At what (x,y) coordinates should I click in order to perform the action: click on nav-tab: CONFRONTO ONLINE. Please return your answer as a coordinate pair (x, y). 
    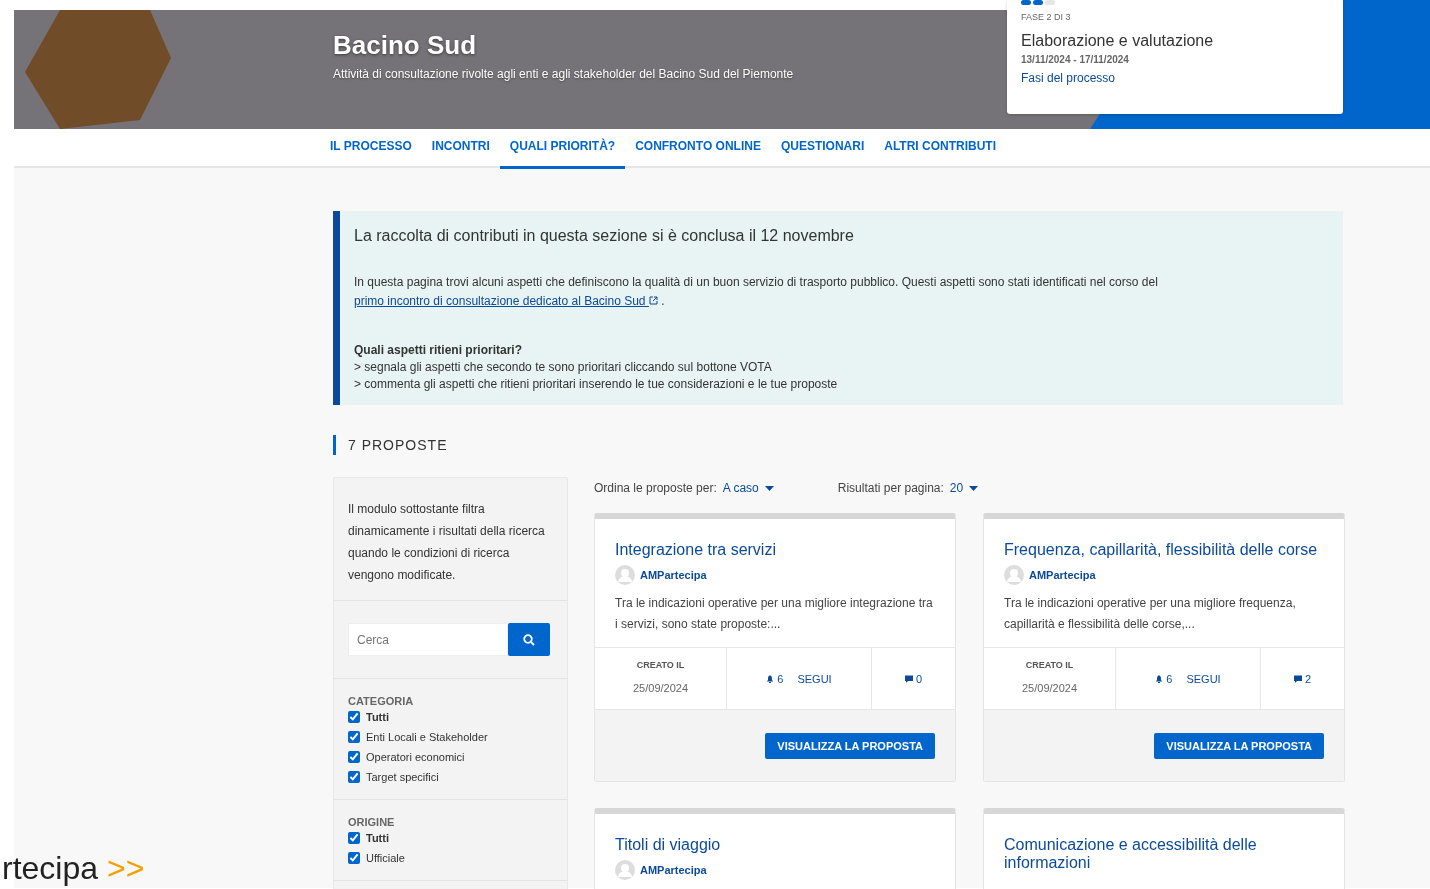
    Looking at the image, I should click on (698, 147).